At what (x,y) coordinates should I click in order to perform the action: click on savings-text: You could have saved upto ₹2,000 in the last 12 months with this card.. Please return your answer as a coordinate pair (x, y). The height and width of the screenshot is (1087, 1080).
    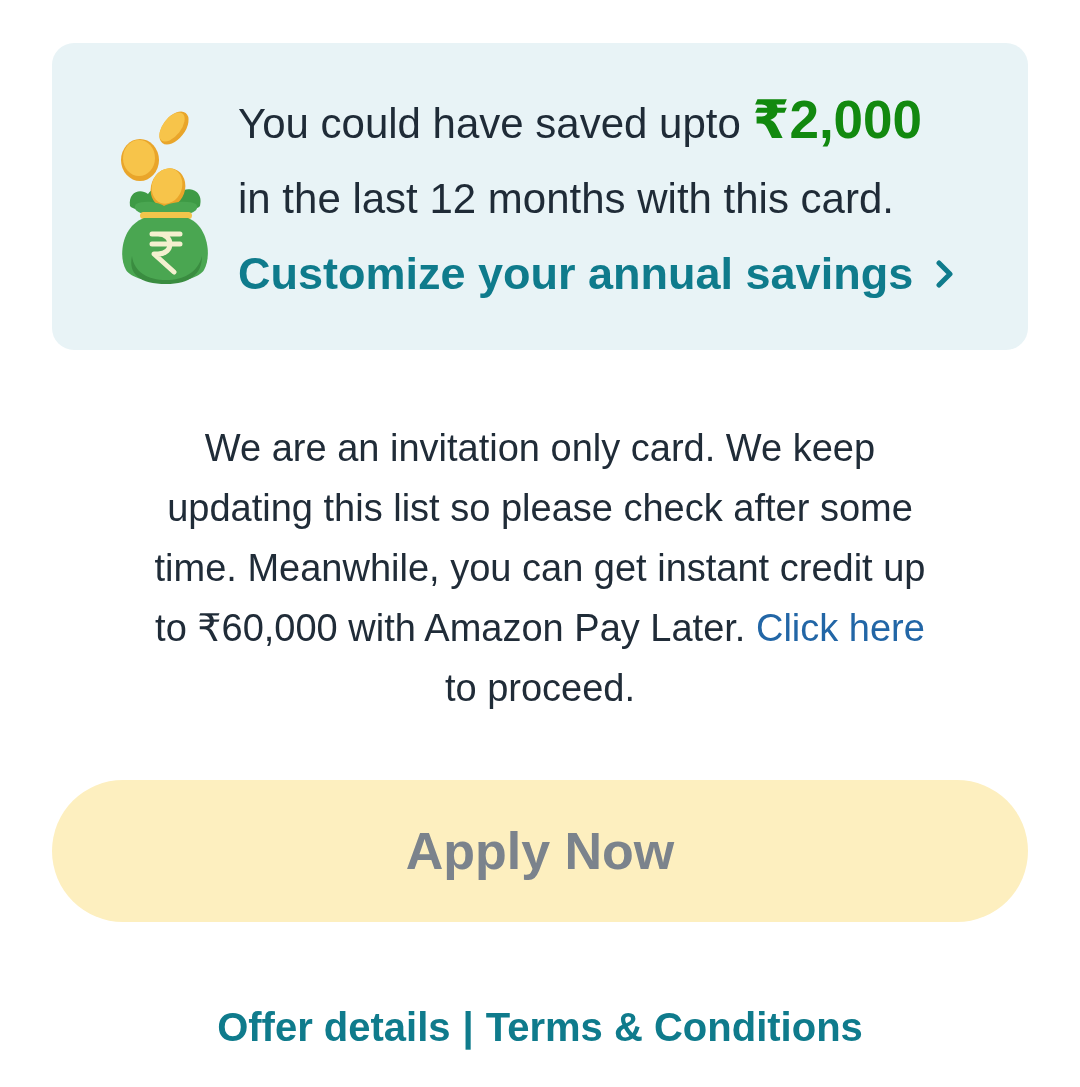
    Looking at the image, I should click on (581, 156).